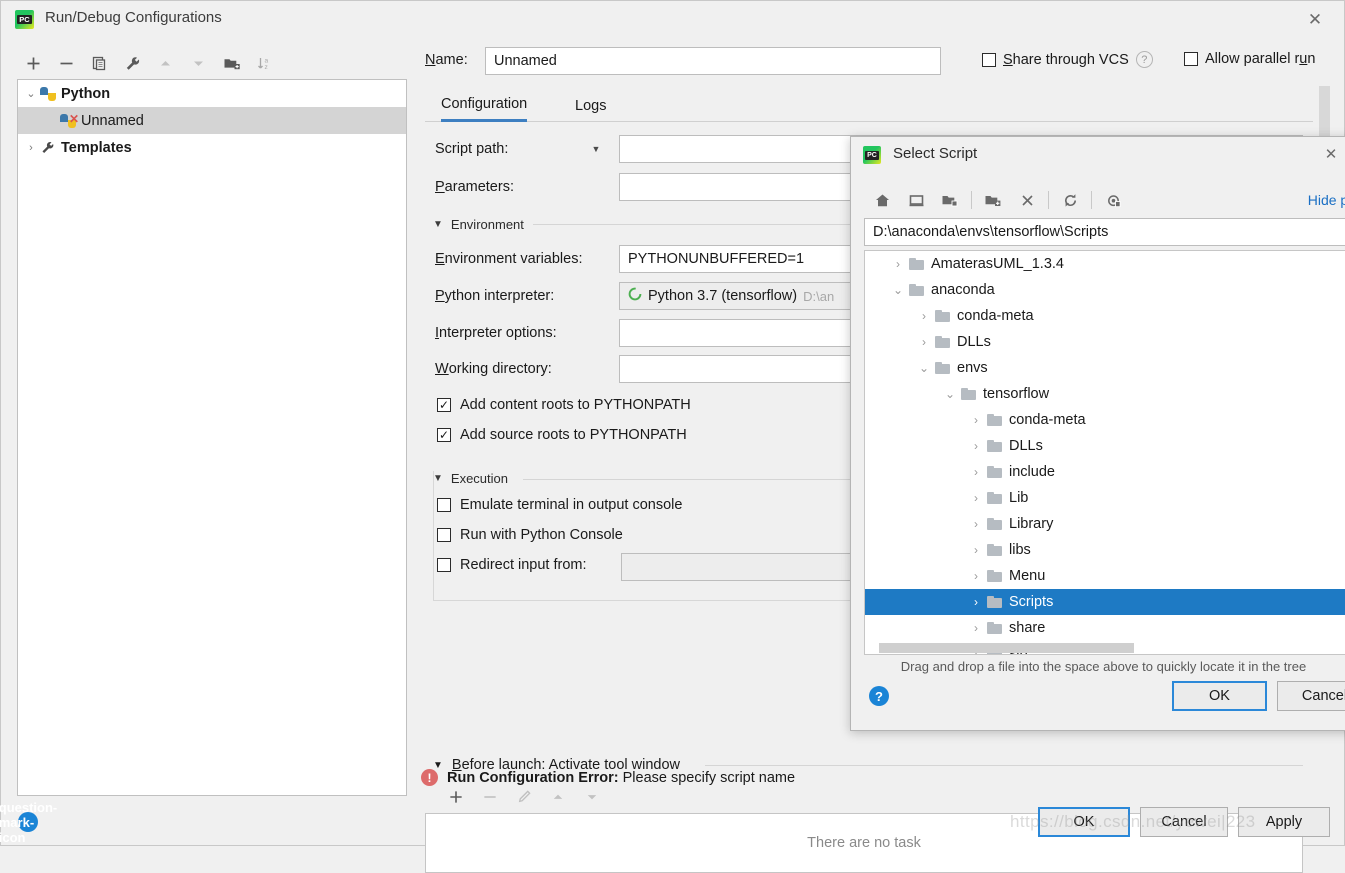 The image size is (1345, 873). What do you see at coordinates (231, 63) in the screenshot?
I see `new-folder-button` at bounding box center [231, 63].